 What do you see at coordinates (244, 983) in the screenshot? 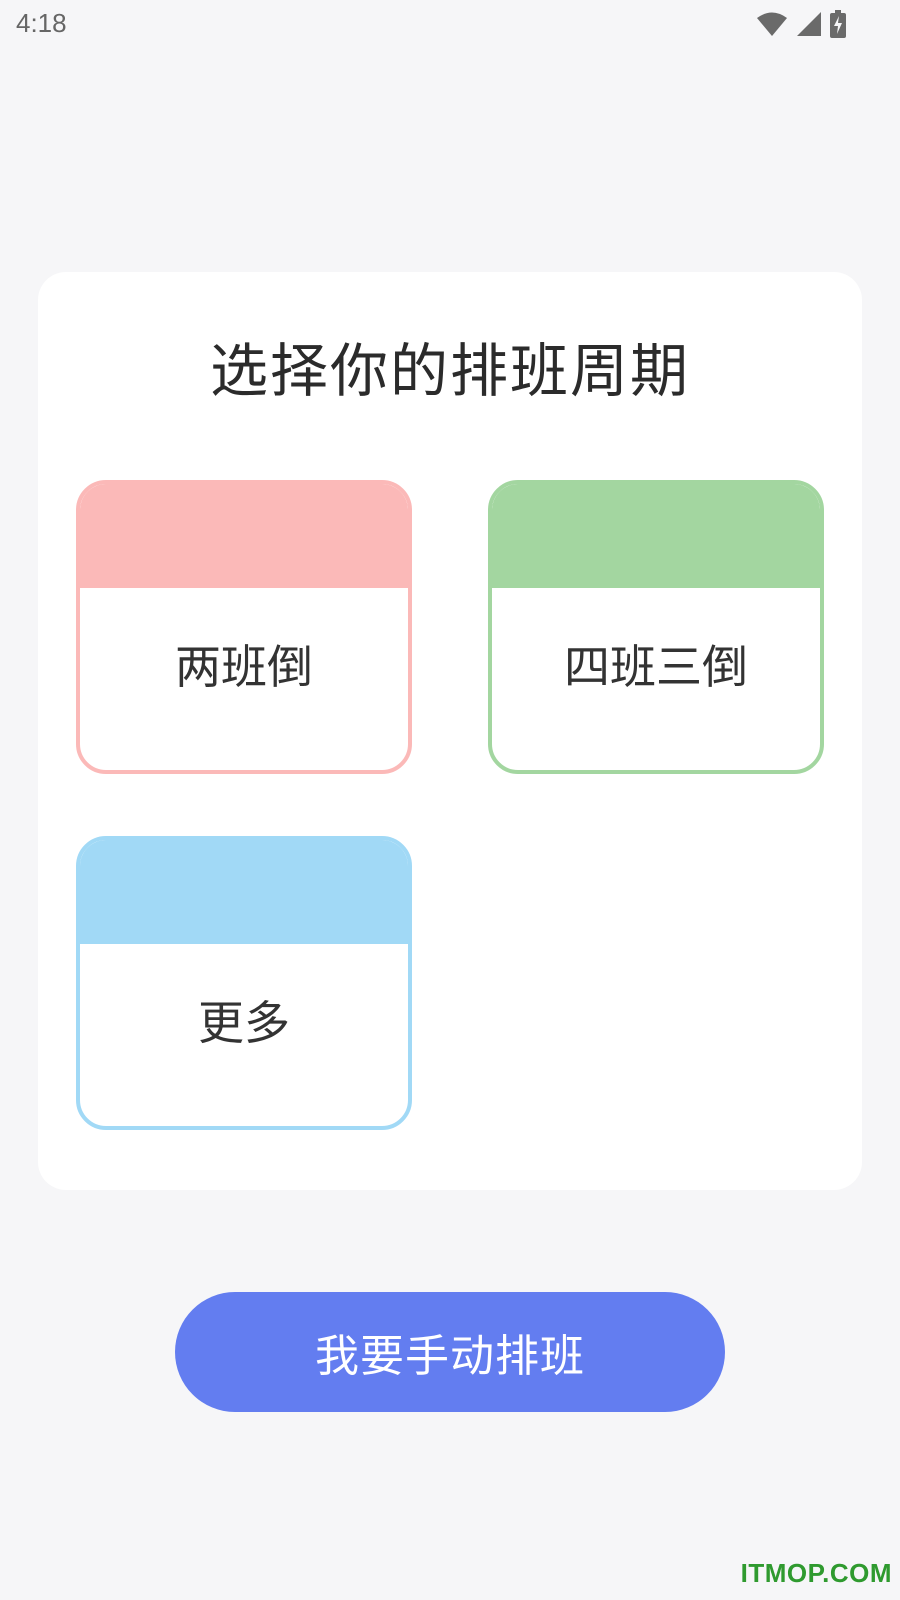
I see `option-more: 更多` at bounding box center [244, 983].